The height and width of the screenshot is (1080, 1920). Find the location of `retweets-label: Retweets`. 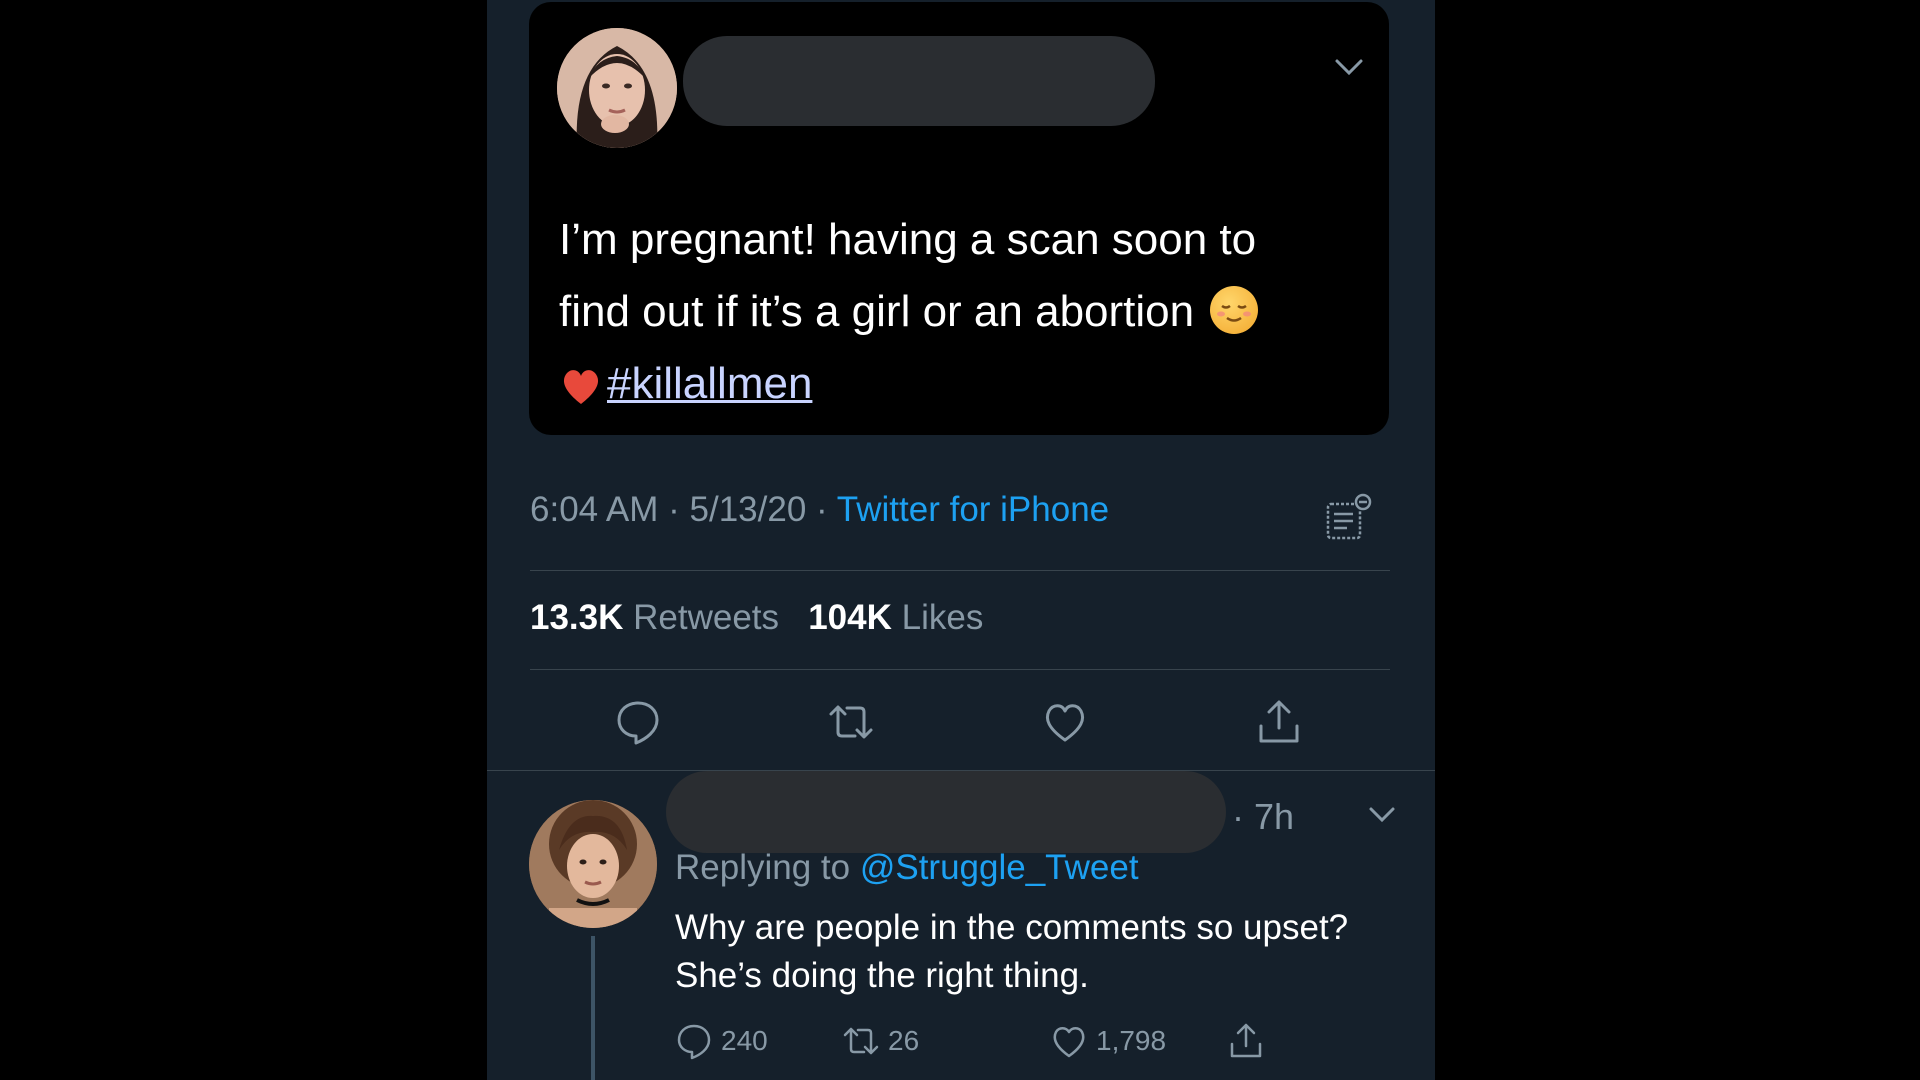

retweets-label: Retweets is located at coordinates (701, 617).